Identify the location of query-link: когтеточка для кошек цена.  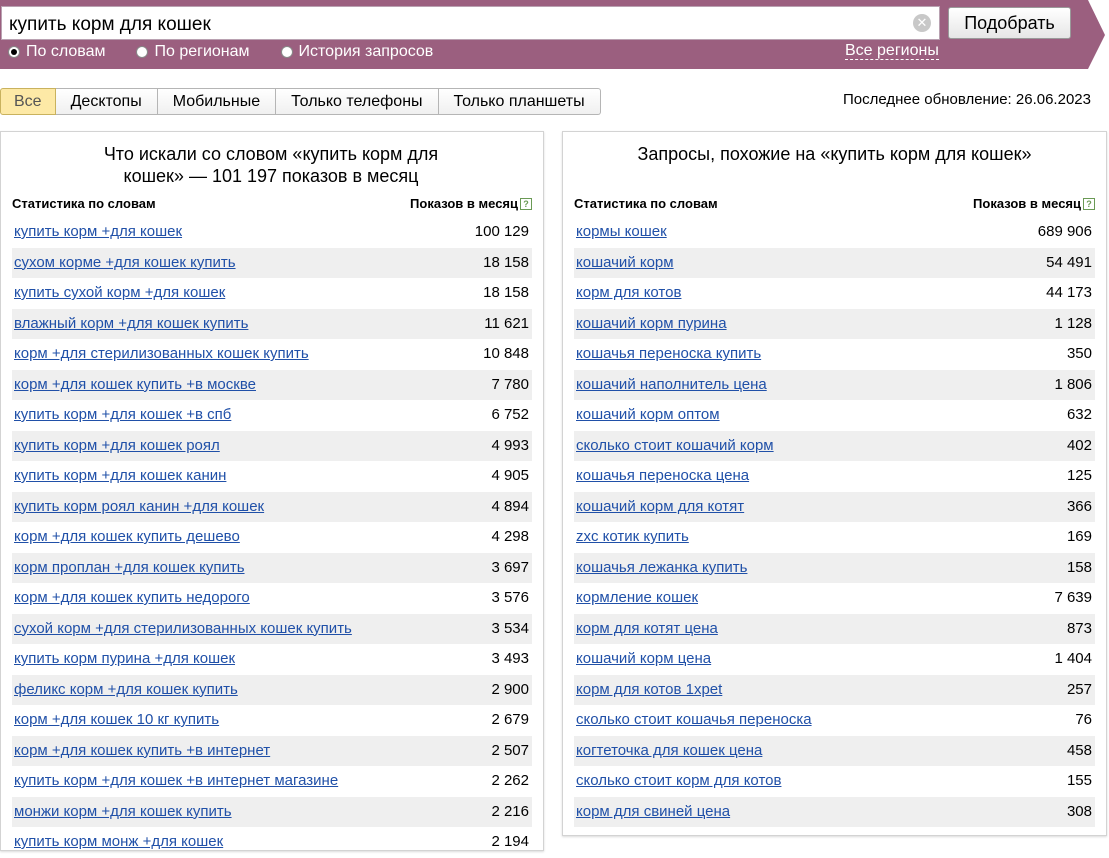
(669, 750).